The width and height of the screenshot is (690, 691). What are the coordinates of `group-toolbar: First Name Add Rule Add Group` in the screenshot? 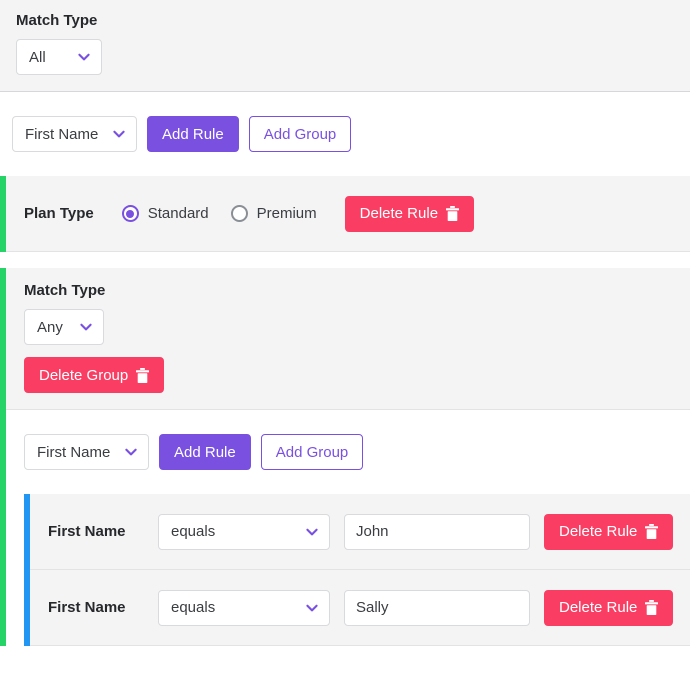 It's located at (348, 452).